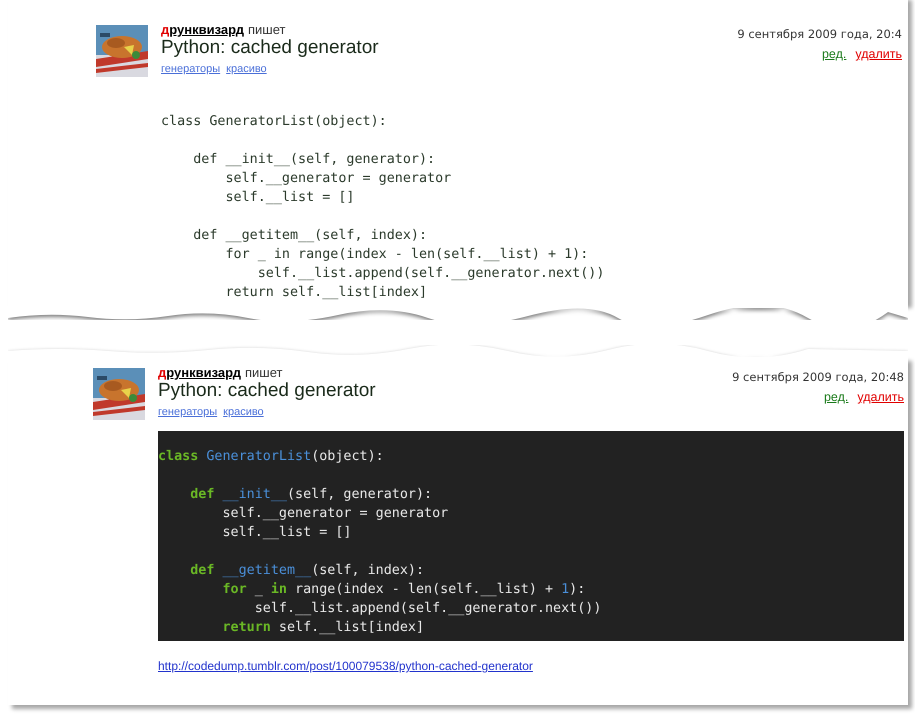 Image resolution: width=915 pixels, height=715 pixels. I want to click on source-link: http://codedump.tumblr.com/post/100079538/python-cached-generator, so click(345, 666).